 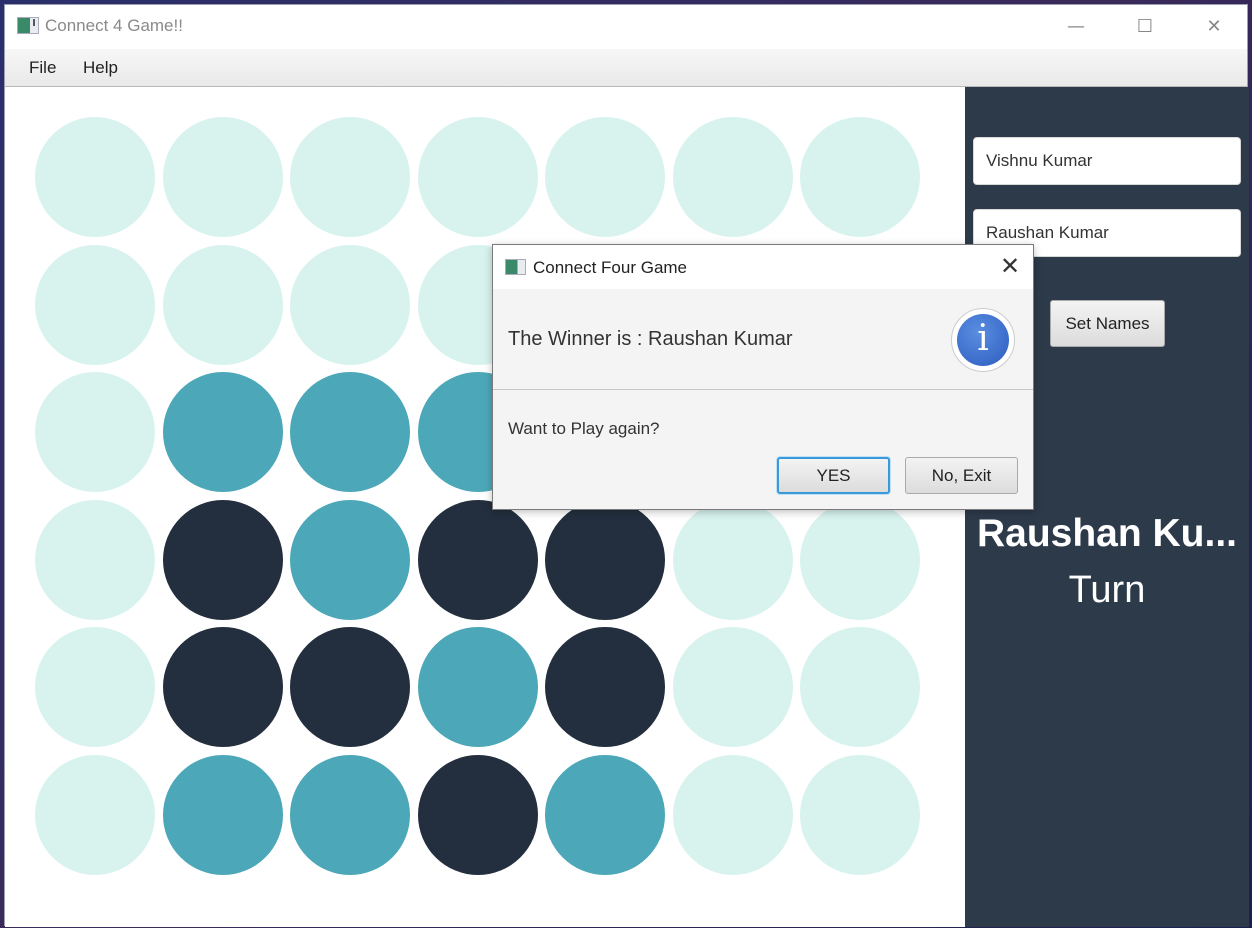 What do you see at coordinates (1214, 27) in the screenshot?
I see `close-button: ✕` at bounding box center [1214, 27].